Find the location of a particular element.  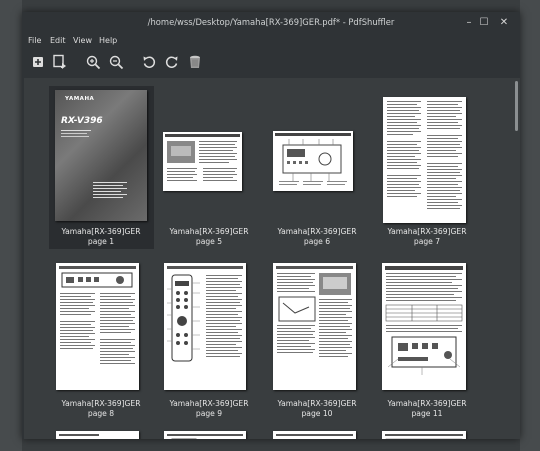

page-number-label: page 9 is located at coordinates (209, 413).